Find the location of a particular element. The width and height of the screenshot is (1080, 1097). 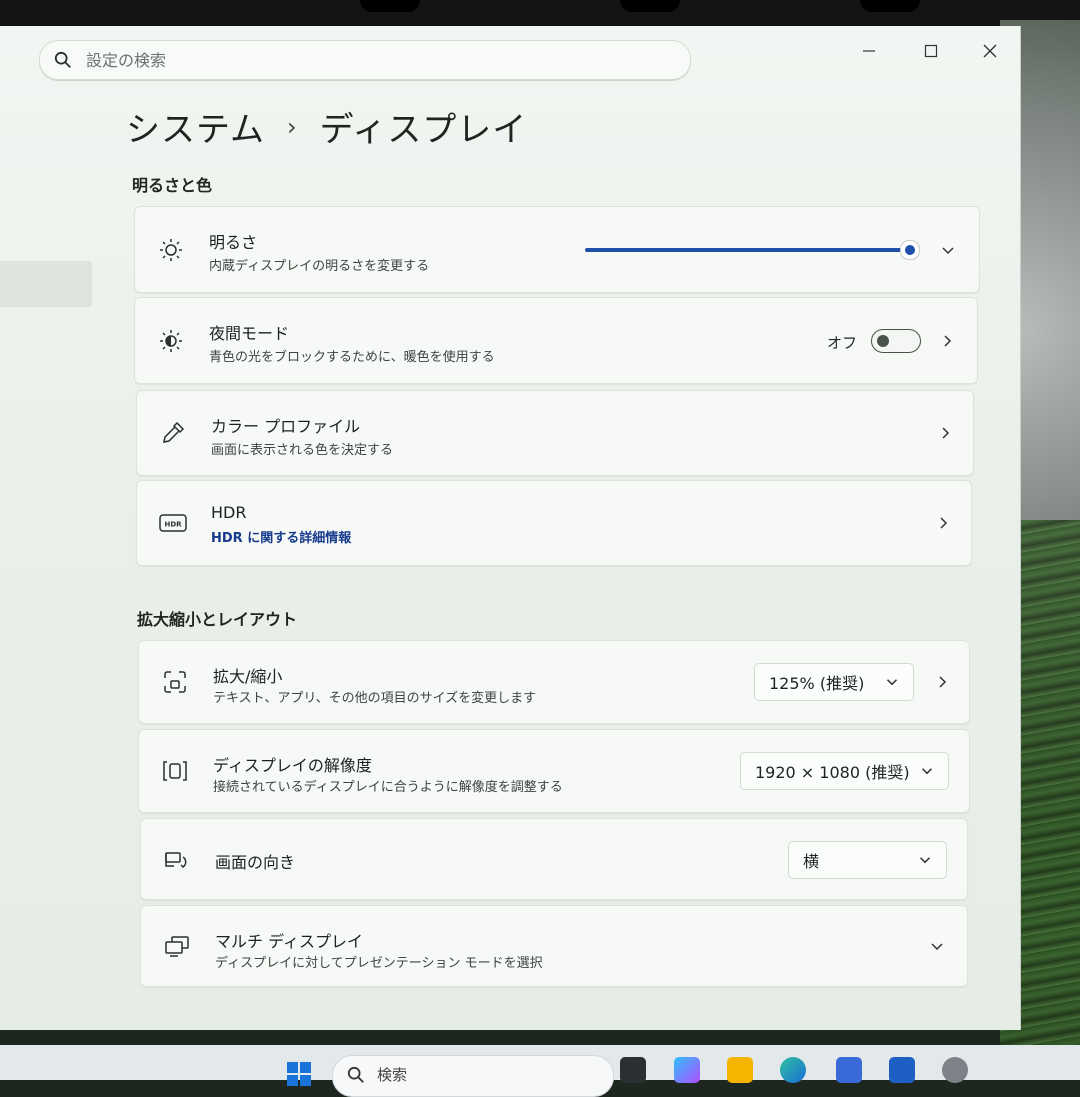

multi-display-icon is located at coordinates (177, 946).